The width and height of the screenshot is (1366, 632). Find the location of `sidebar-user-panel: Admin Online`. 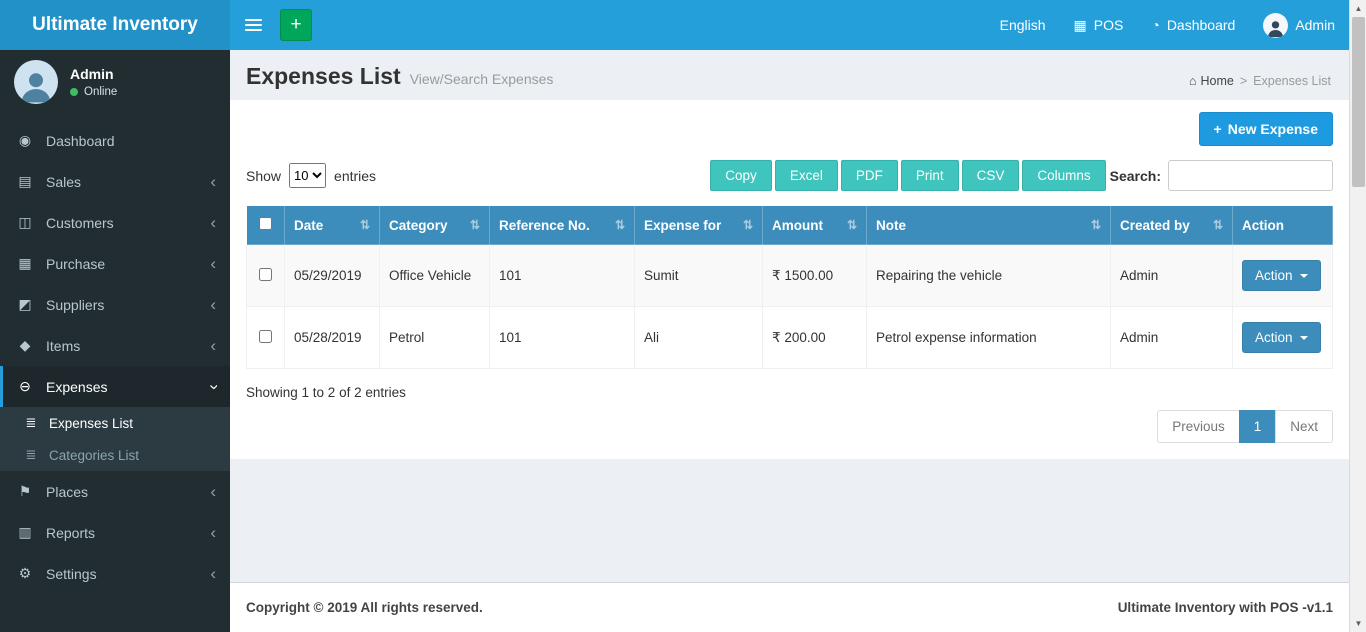

sidebar-user-panel: Admin Online is located at coordinates (115, 83).